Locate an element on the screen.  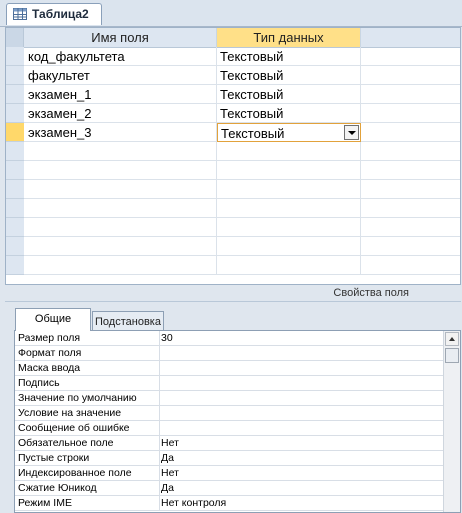
property-row: Маска ввода is located at coordinates (229, 368).